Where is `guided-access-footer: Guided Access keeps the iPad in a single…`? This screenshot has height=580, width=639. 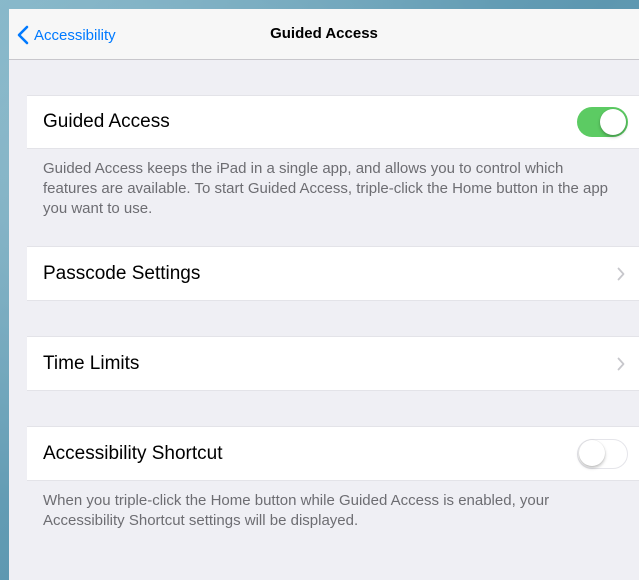 guided-access-footer: Guided Access keeps the iPad in a single… is located at coordinates (326, 188).